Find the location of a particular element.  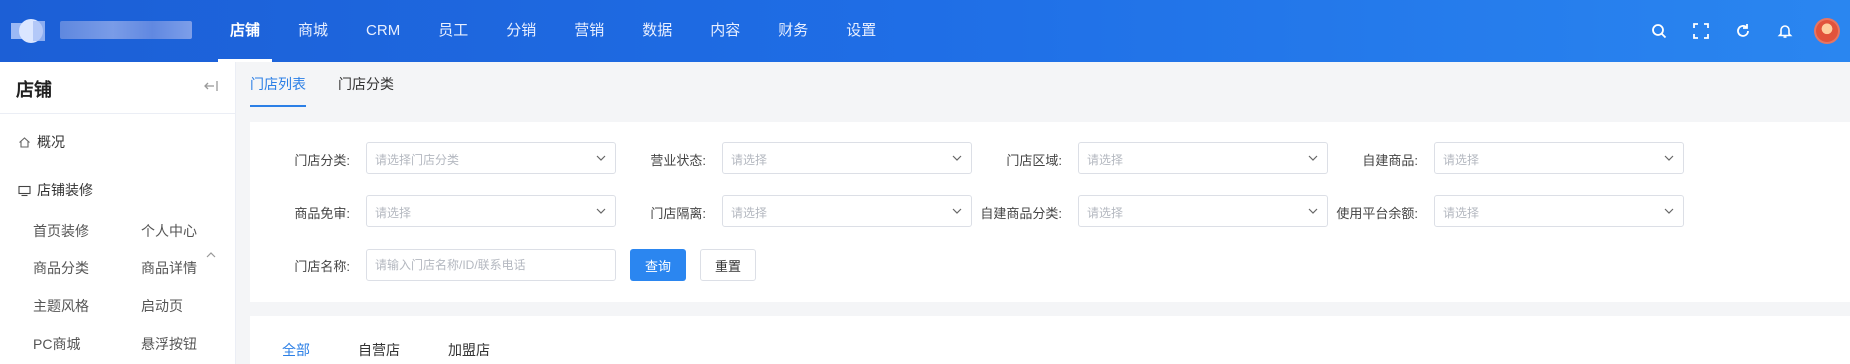

filter-label-self-built-category: 自建商品分类: is located at coordinates (1021, 213).